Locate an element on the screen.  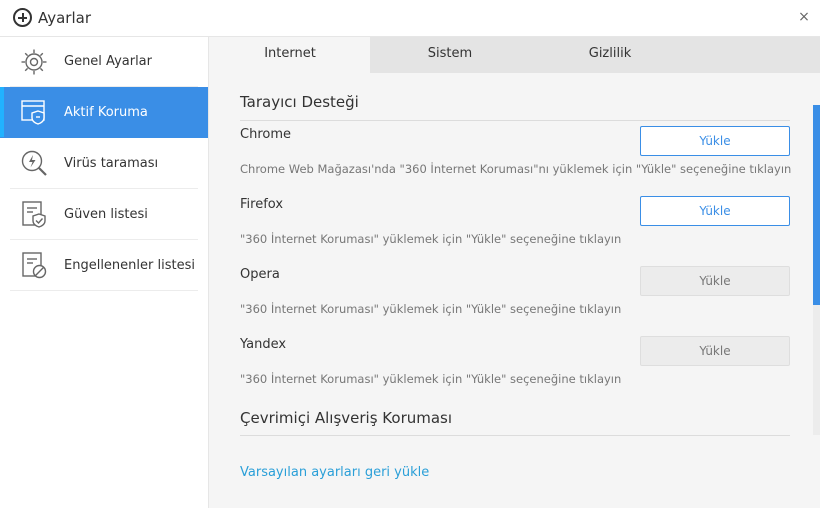
install-opera-button: Yükle is located at coordinates (715, 281).